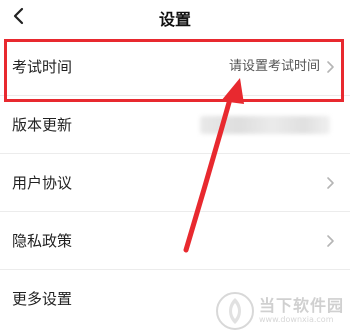 The height and width of the screenshot is (335, 350). Describe the element at coordinates (42, 183) in the screenshot. I see `settings-item-label: 用户协议` at that location.